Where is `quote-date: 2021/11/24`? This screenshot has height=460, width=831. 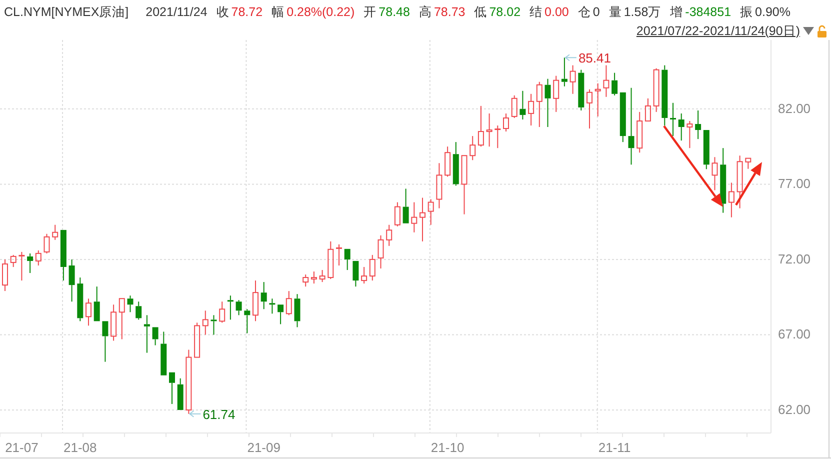
quote-date: 2021/11/24 is located at coordinates (177, 13).